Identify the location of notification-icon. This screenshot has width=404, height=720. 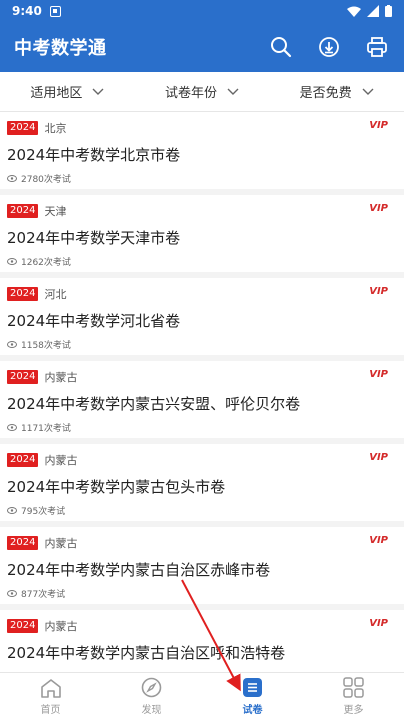
(55, 11).